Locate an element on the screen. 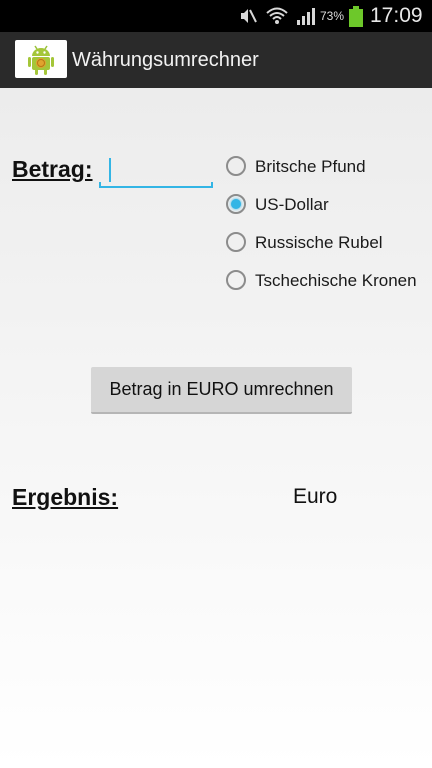 The height and width of the screenshot is (768, 432). amount-field-edge-left is located at coordinates (100, 185).